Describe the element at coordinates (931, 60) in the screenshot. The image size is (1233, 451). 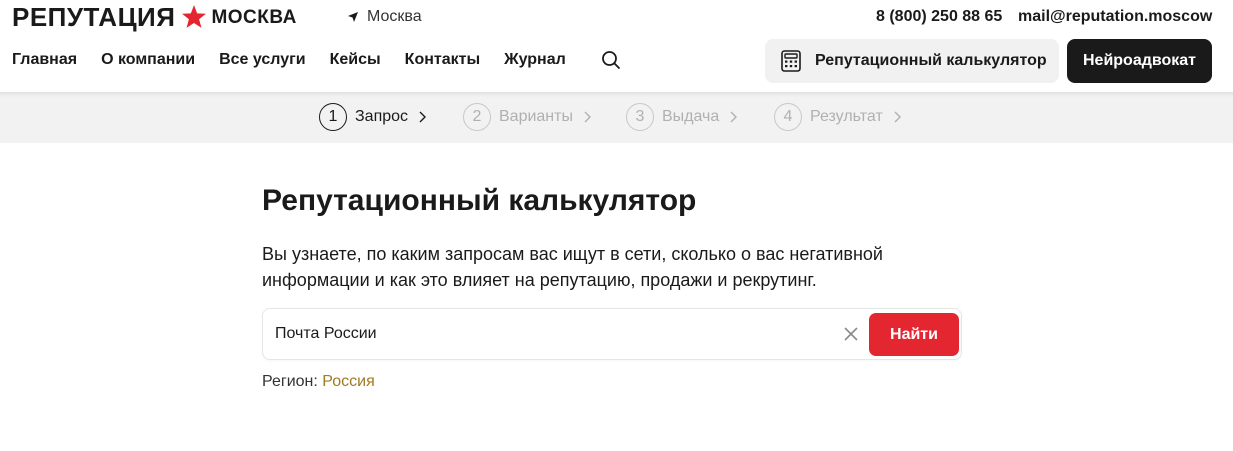
I see `calculator-button-label: Репутационный калькулятор` at that location.